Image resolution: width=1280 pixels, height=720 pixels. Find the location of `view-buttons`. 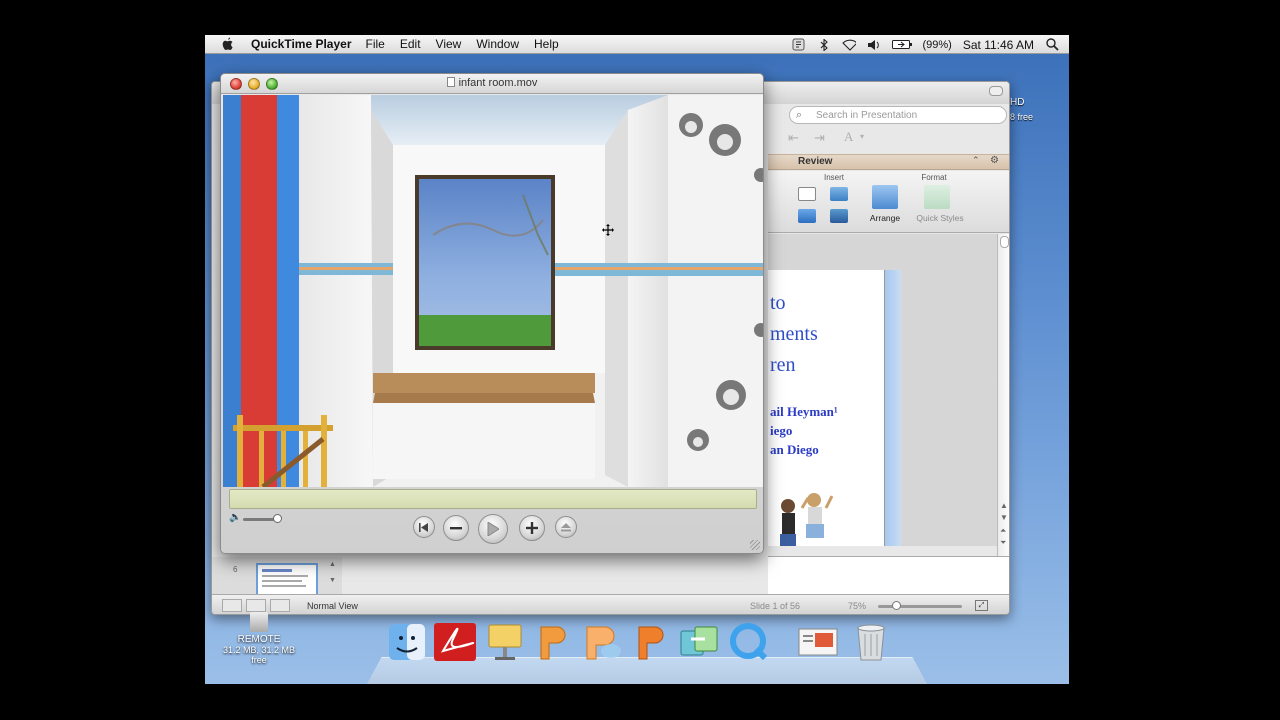

view-buttons is located at coordinates (256, 605).